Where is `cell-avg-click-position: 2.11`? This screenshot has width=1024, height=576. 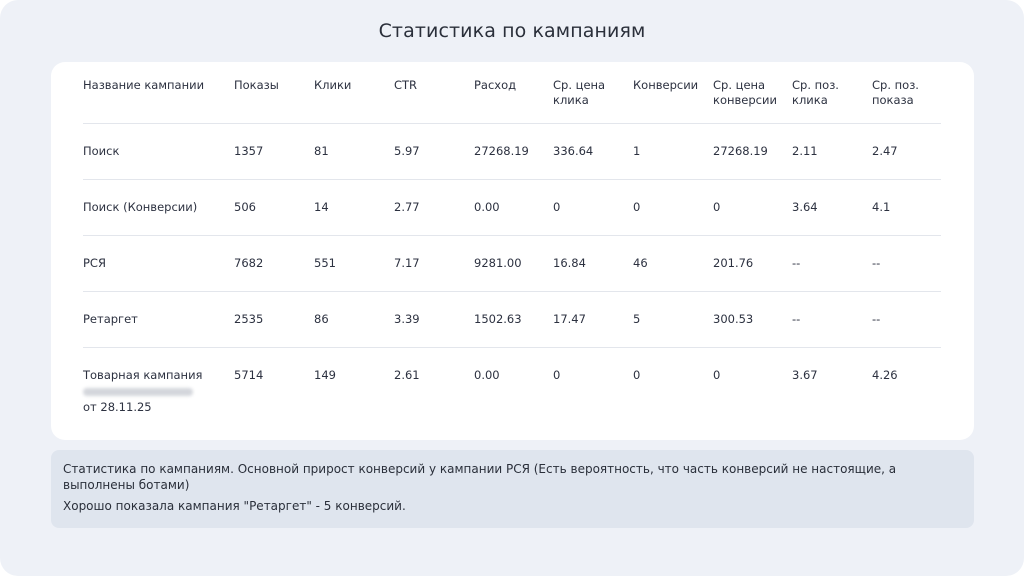
cell-avg-click-position: 2.11 is located at coordinates (805, 151).